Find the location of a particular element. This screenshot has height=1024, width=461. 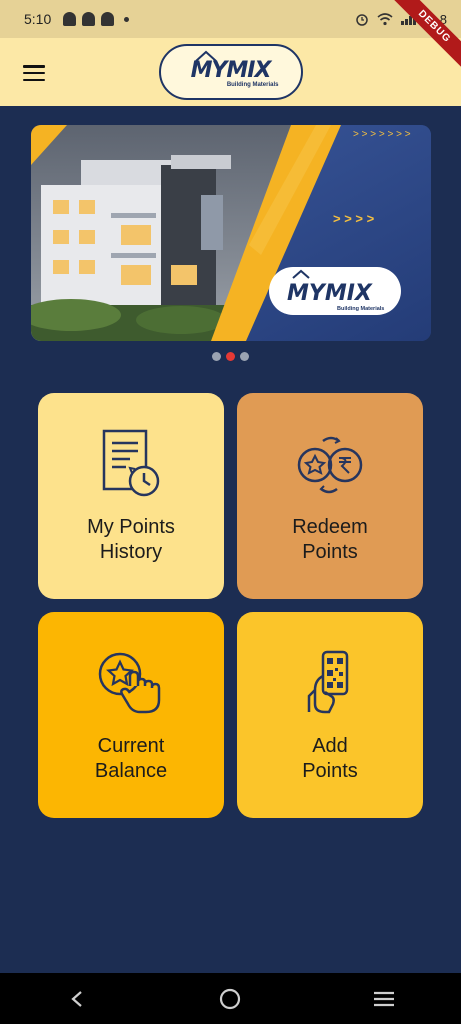

app-bar: MYMIX Building Materials is located at coordinates (230, 72).